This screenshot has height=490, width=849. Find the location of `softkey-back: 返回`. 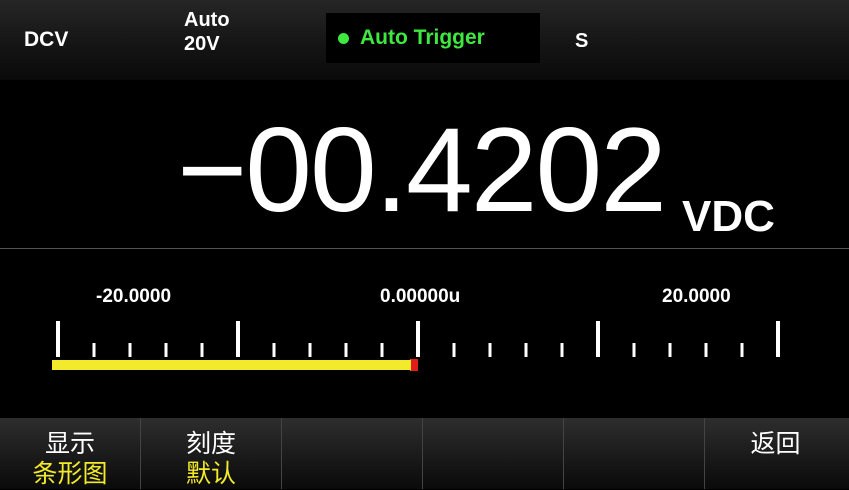

softkey-back: 返回 is located at coordinates (775, 453).